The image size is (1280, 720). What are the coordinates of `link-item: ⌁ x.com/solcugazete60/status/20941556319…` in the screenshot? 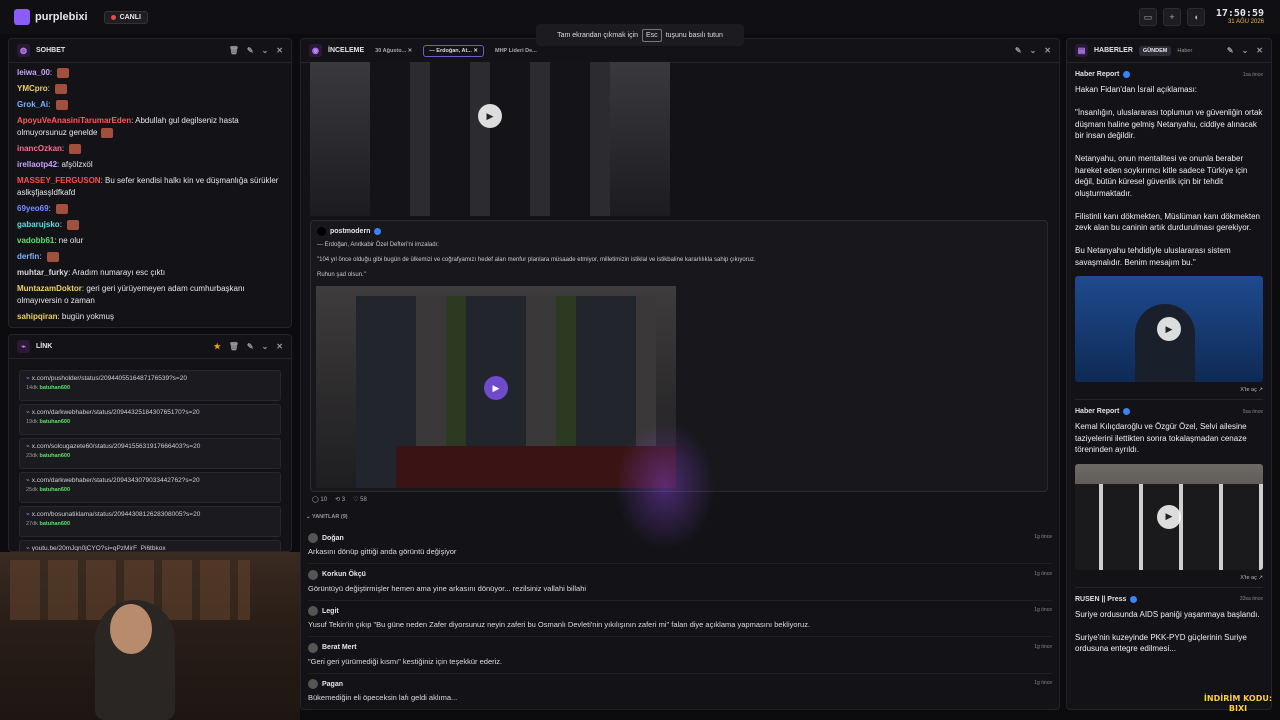 It's located at (150, 453).